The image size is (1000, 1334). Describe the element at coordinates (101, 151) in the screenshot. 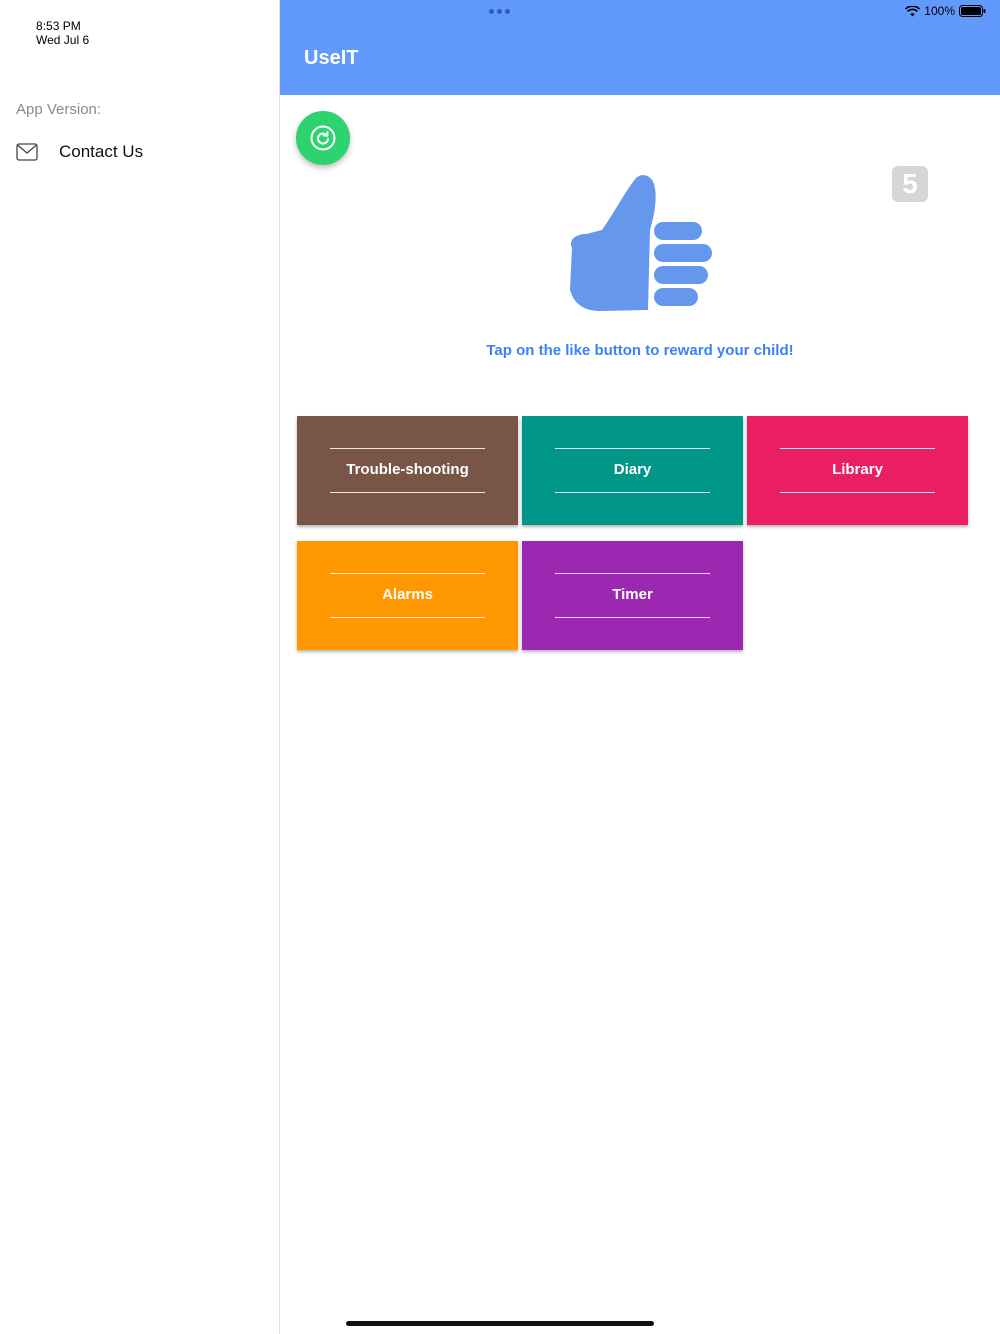

I see `contact-us-label: Contact Us` at that location.